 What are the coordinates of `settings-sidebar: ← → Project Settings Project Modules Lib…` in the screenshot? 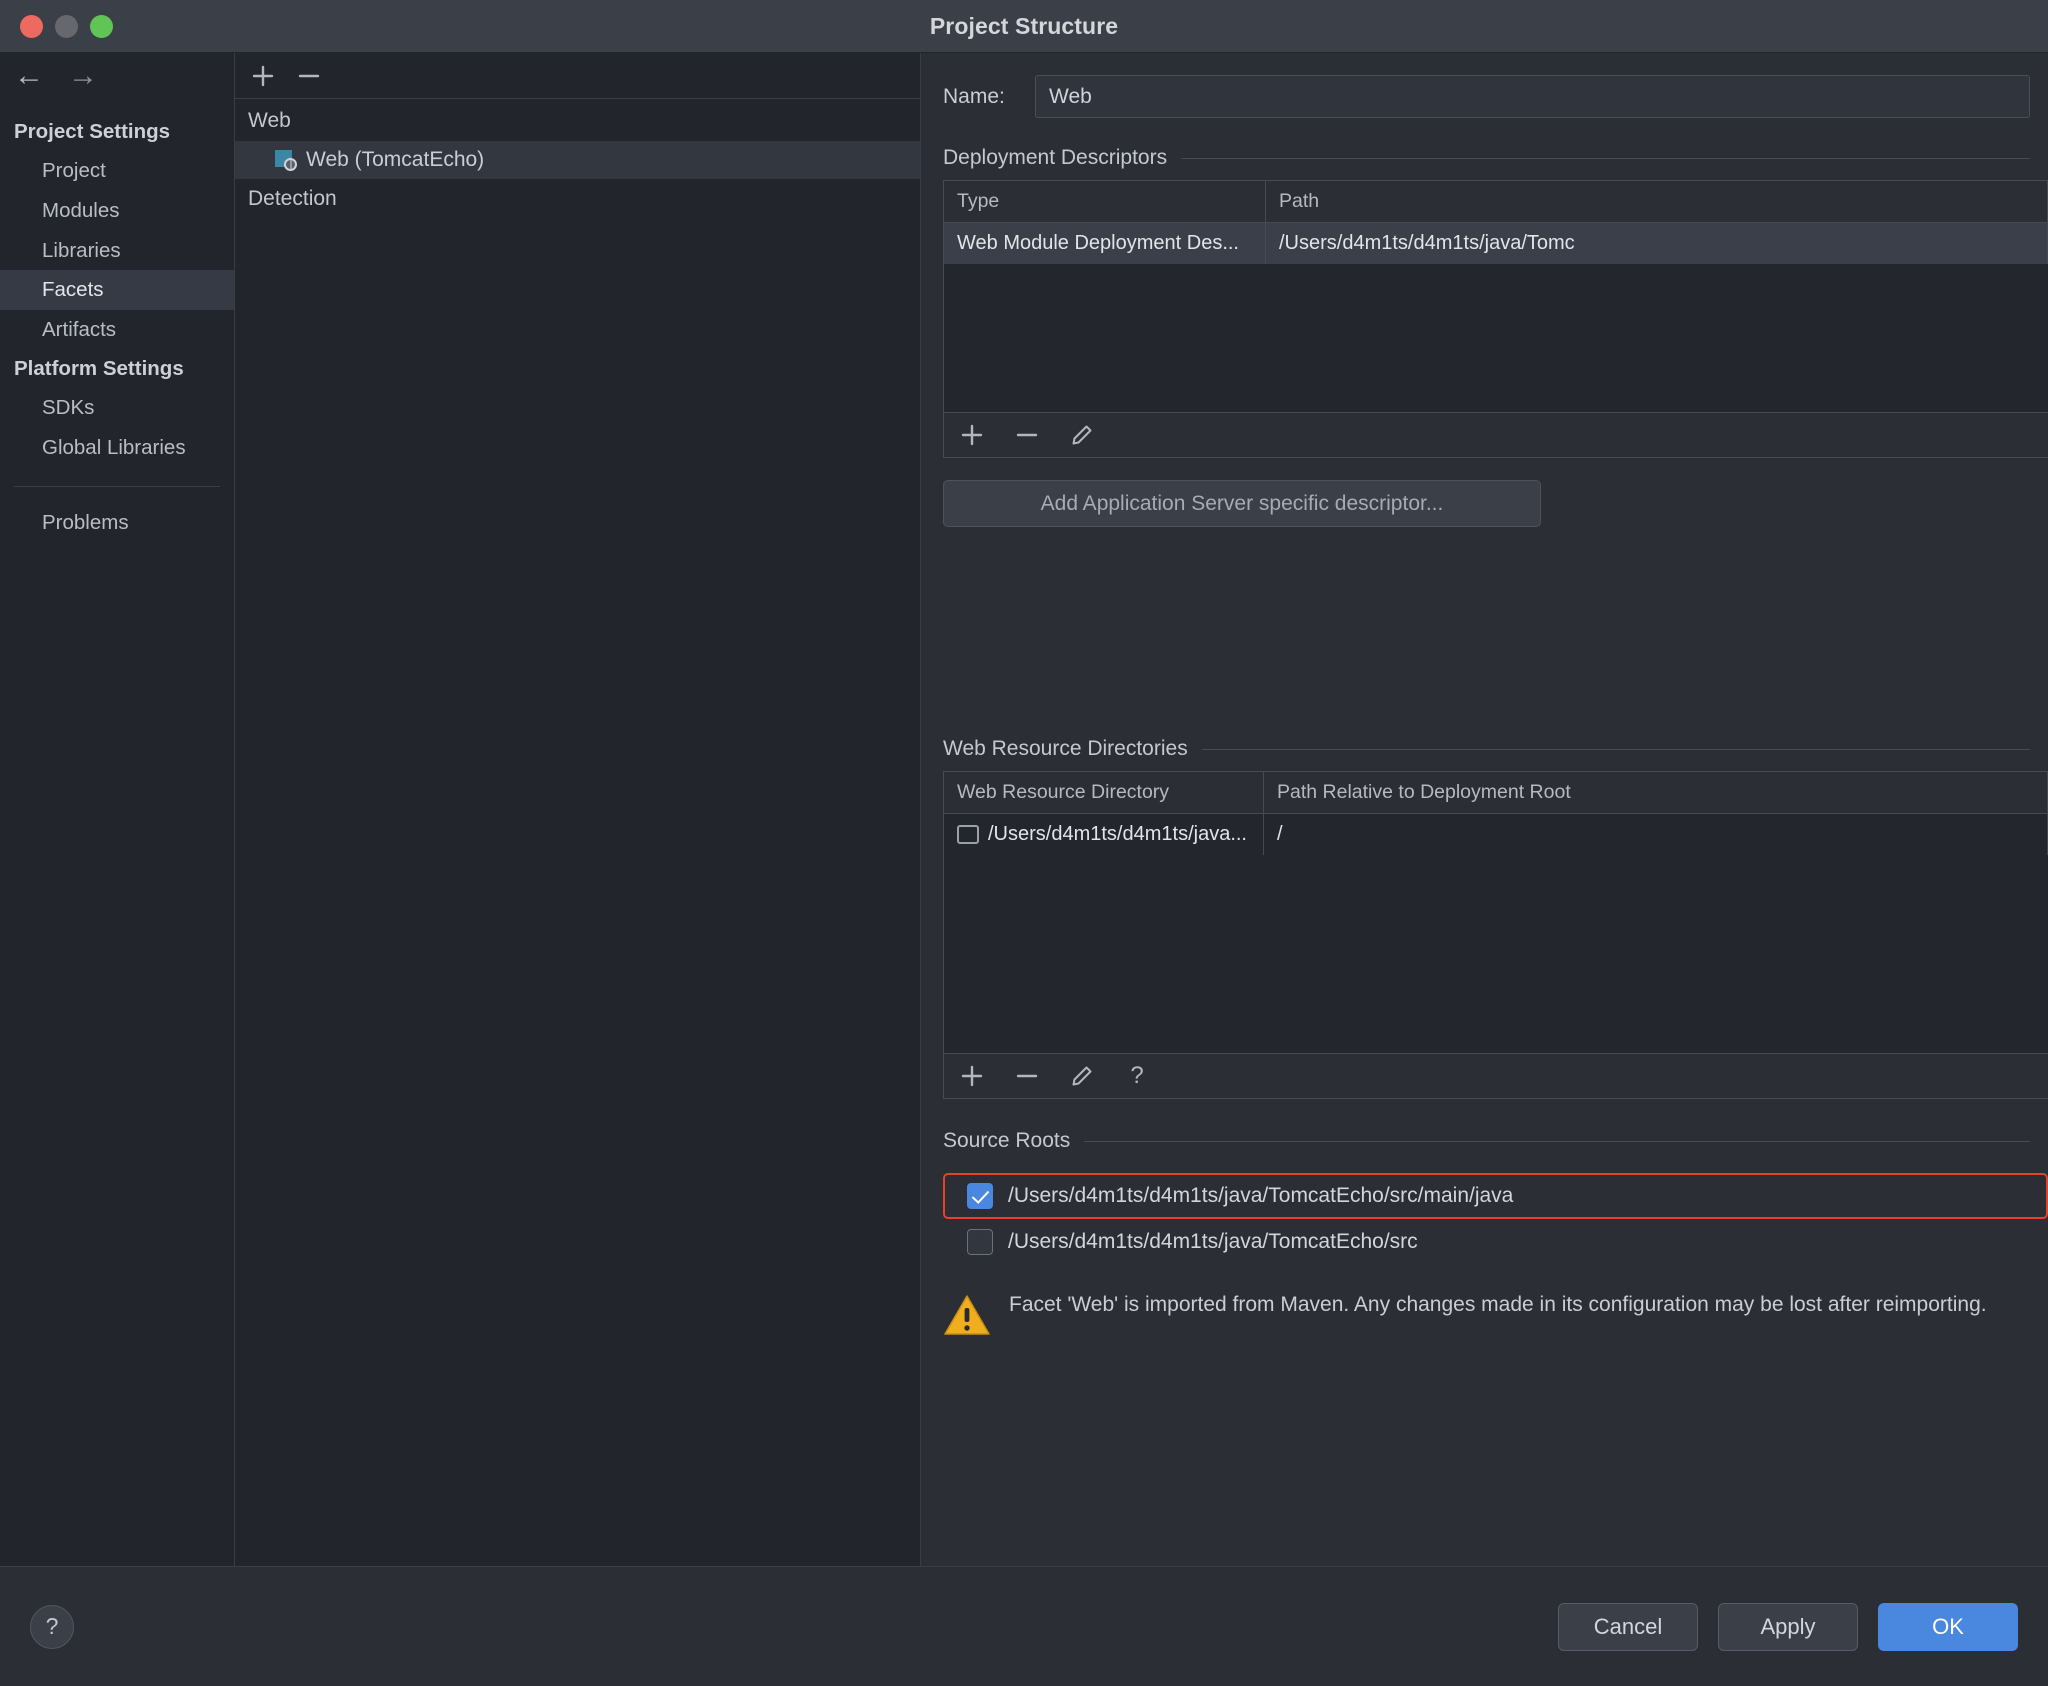 It's located at (117, 809).